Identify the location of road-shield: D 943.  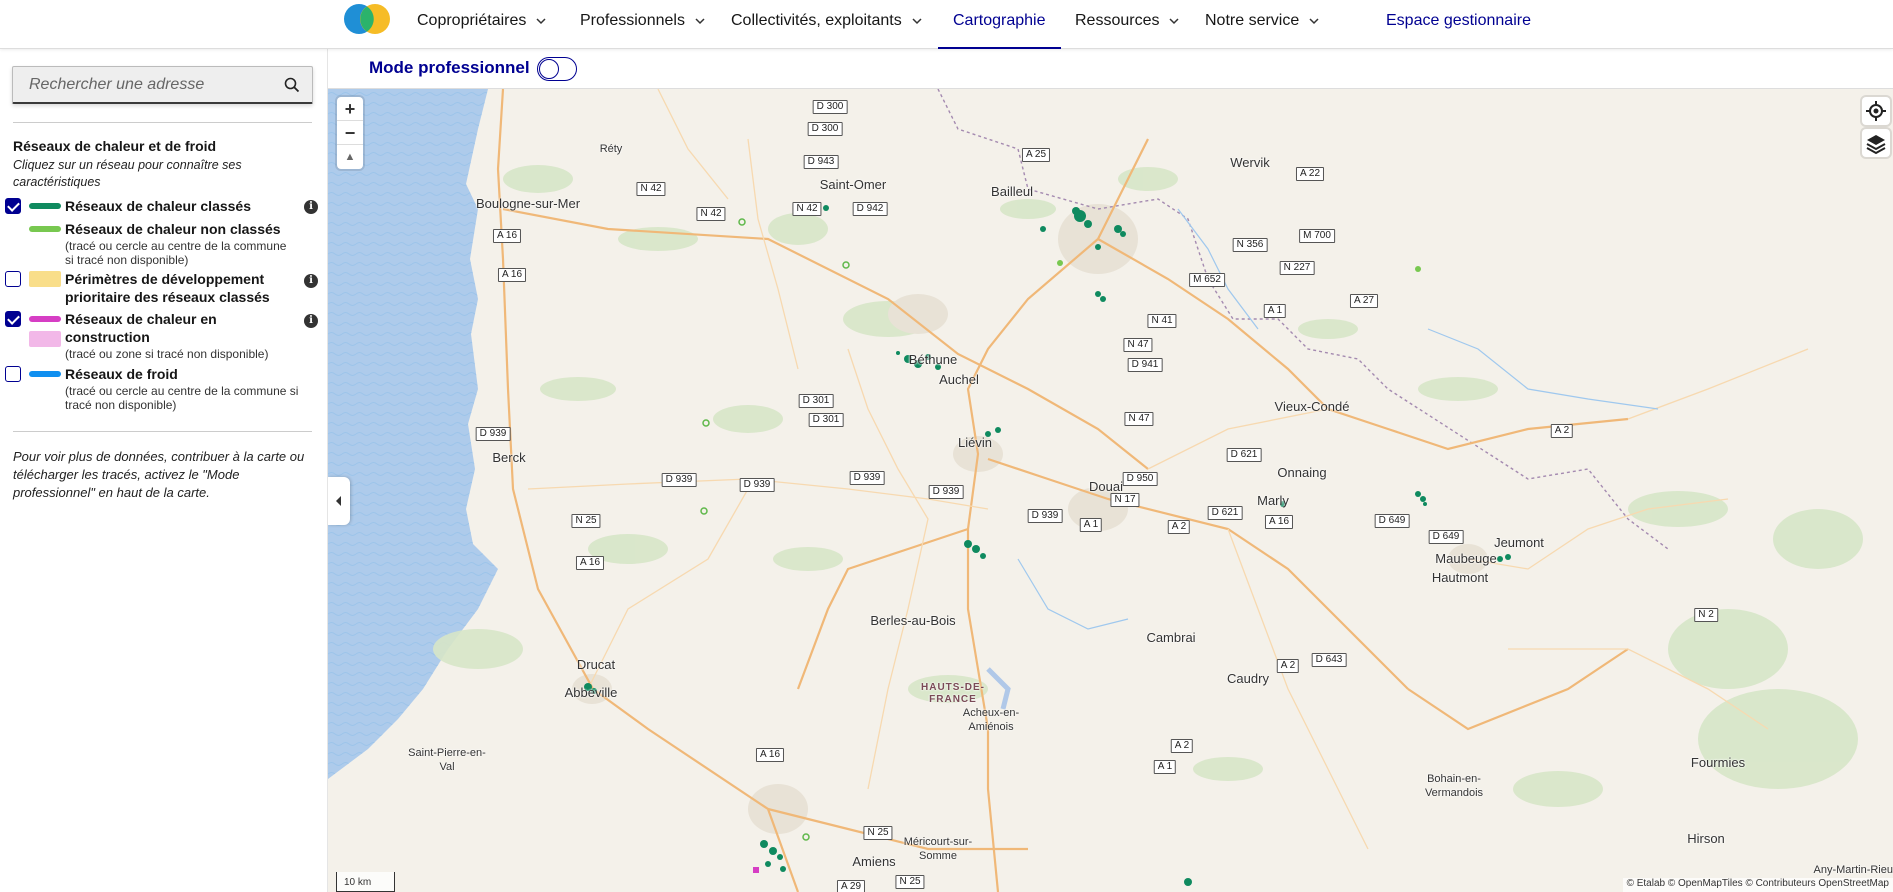
(821, 162).